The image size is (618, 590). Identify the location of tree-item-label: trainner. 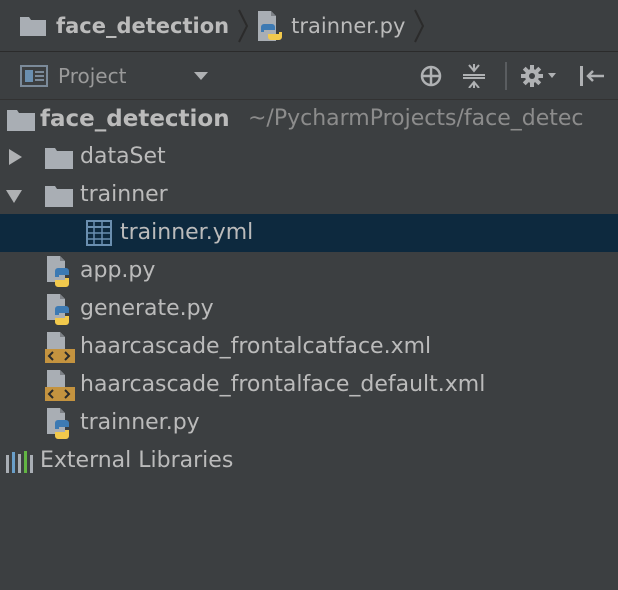
(124, 194).